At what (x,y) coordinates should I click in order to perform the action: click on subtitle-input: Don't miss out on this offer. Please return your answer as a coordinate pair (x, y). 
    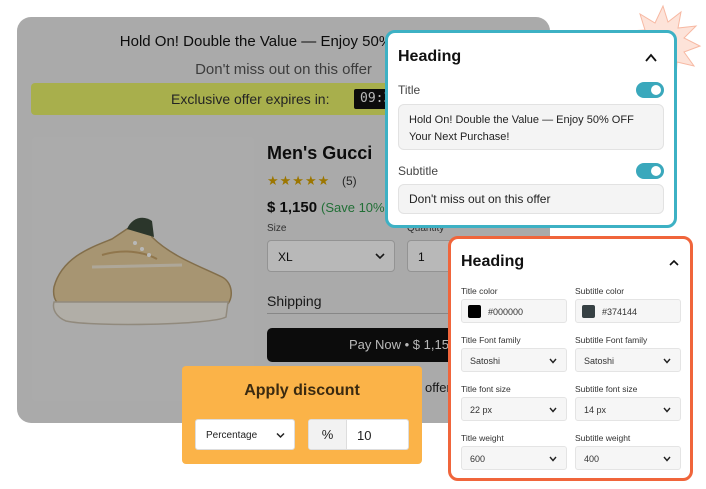
    Looking at the image, I should click on (531, 199).